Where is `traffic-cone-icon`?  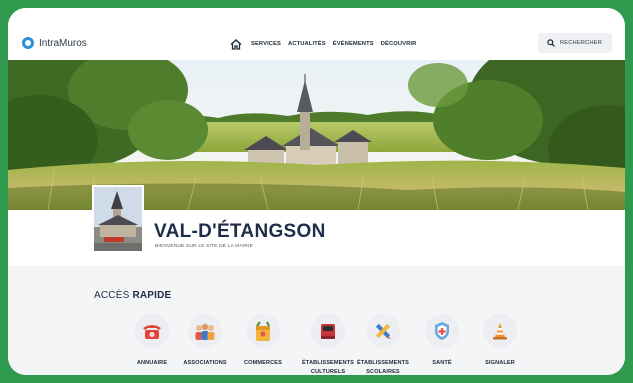
traffic-cone-icon is located at coordinates (500, 331).